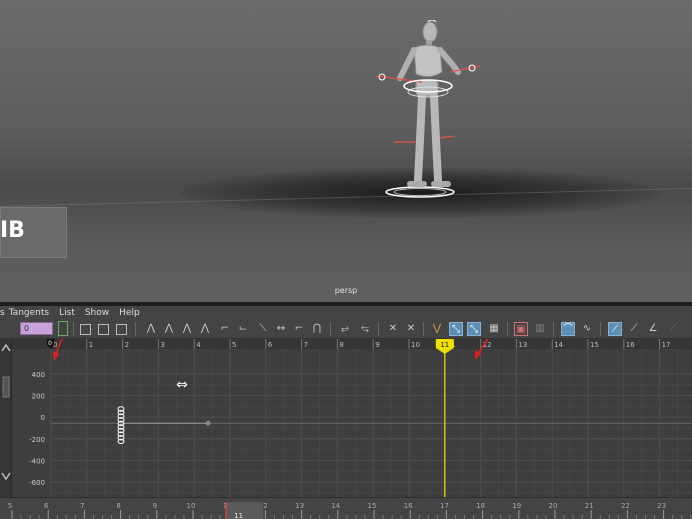  What do you see at coordinates (521, 329) in the screenshot?
I see `dope-sheet-icon: ▣` at bounding box center [521, 329].